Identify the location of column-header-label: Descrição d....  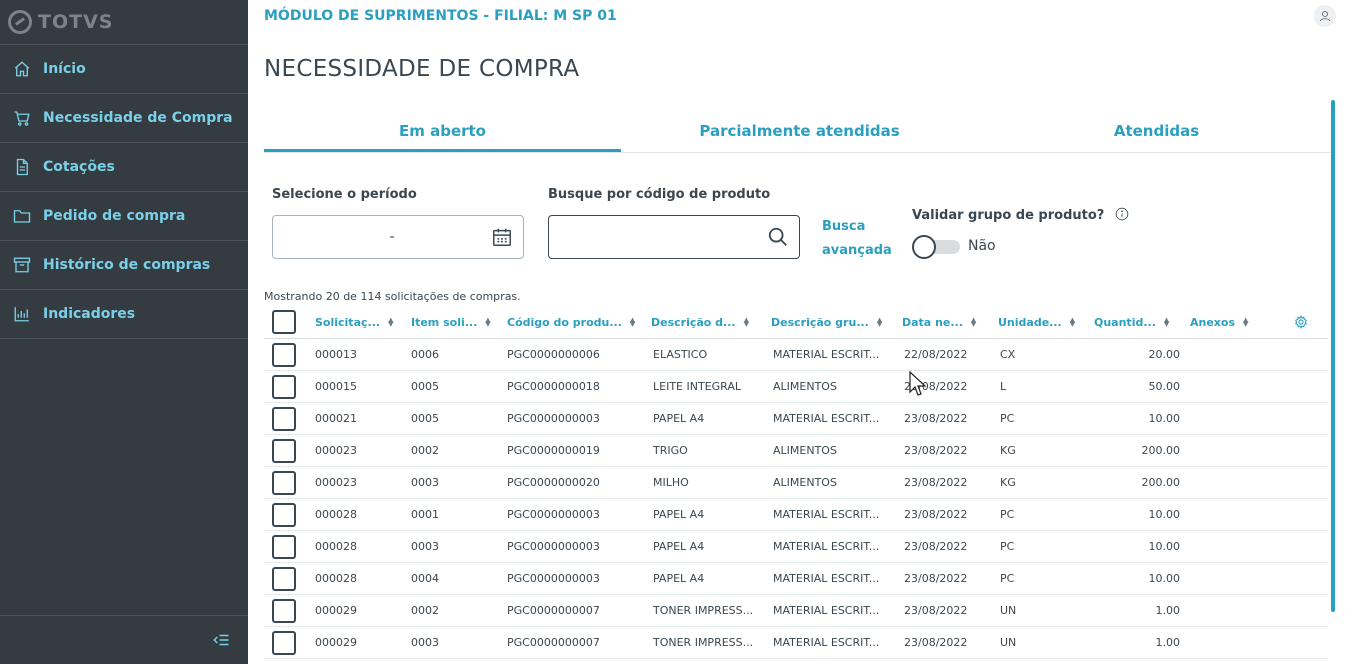
(693, 322).